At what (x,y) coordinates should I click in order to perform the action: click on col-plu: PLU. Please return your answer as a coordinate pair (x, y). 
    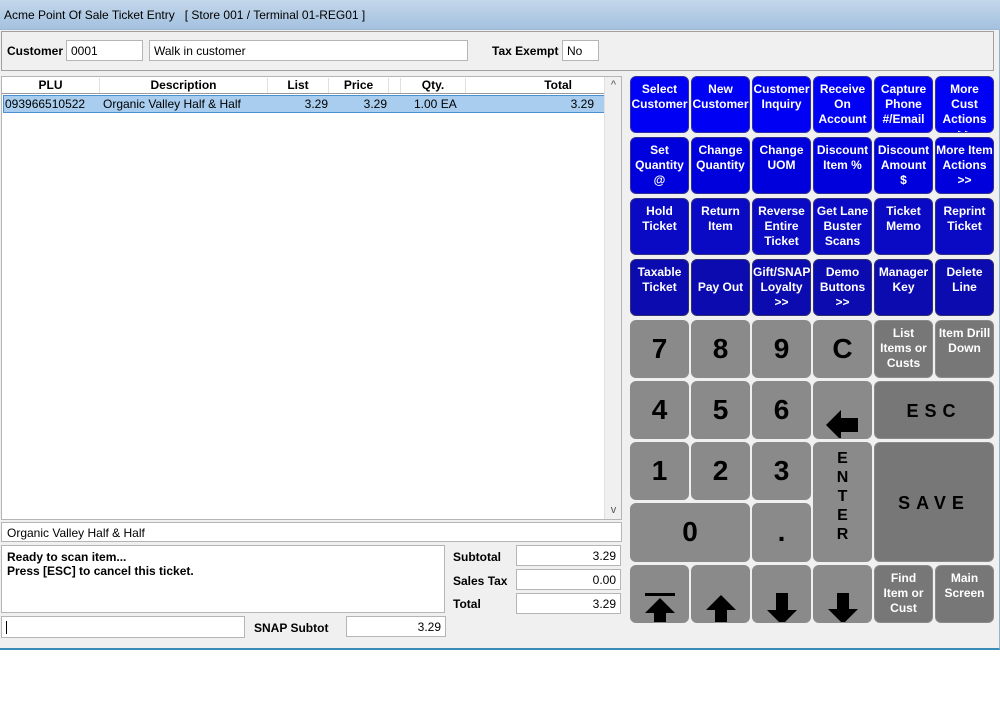
    Looking at the image, I should click on (51, 85).